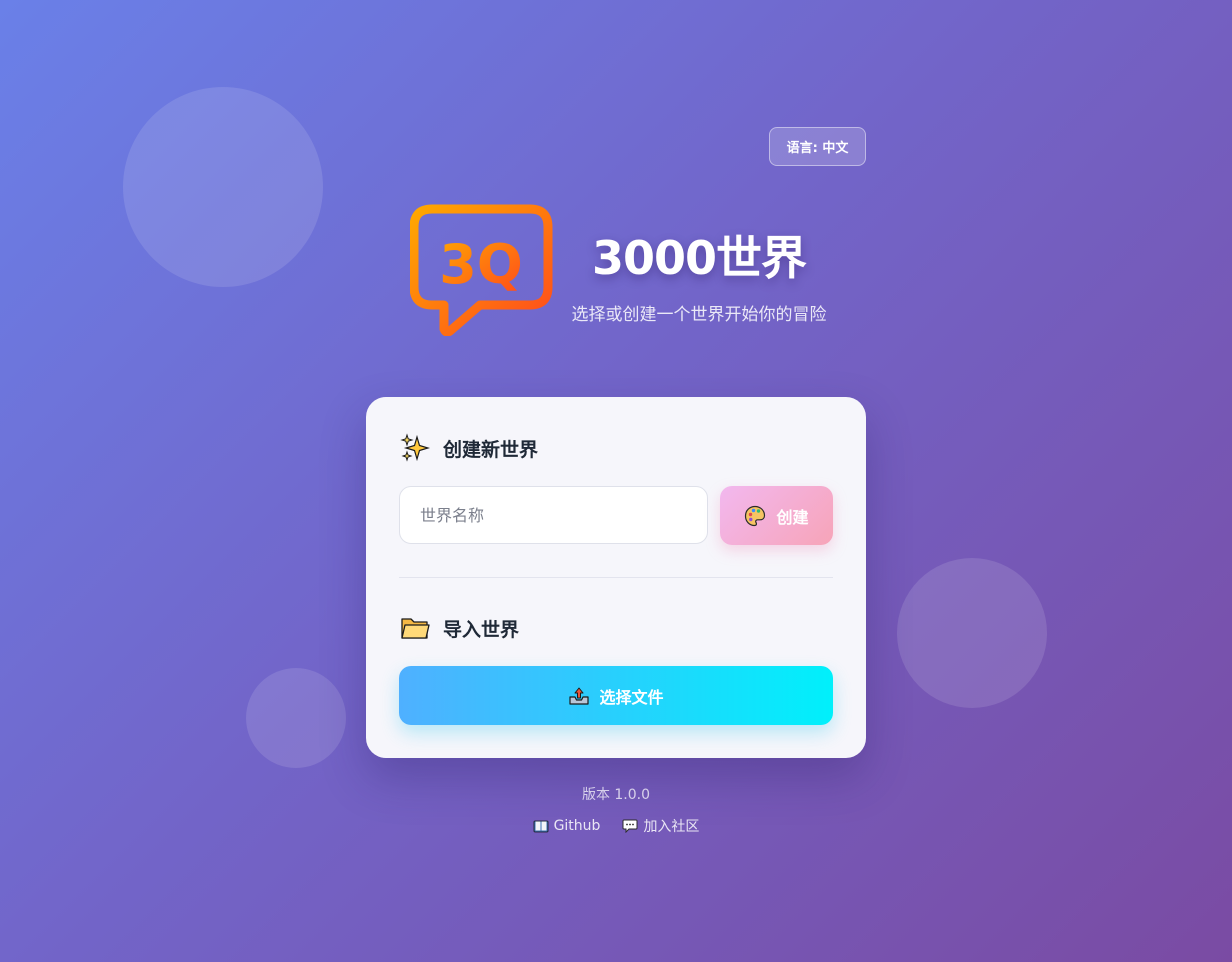 This screenshot has height=962, width=1232. I want to click on create-button-label: 创建, so click(792, 518).